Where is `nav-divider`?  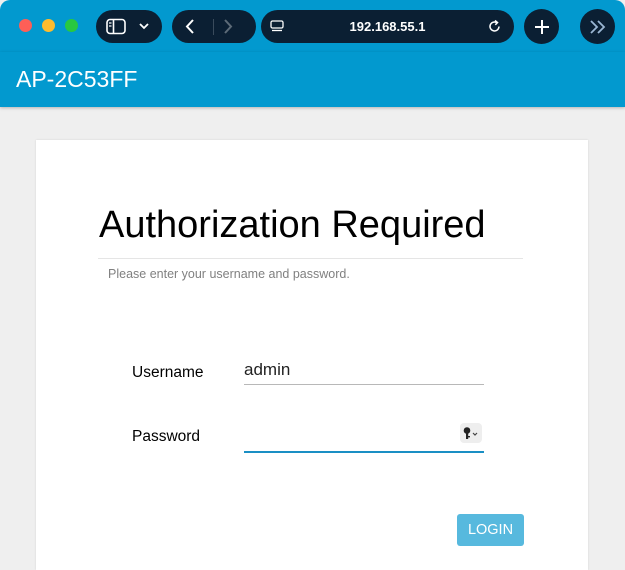
nav-divider is located at coordinates (213, 27).